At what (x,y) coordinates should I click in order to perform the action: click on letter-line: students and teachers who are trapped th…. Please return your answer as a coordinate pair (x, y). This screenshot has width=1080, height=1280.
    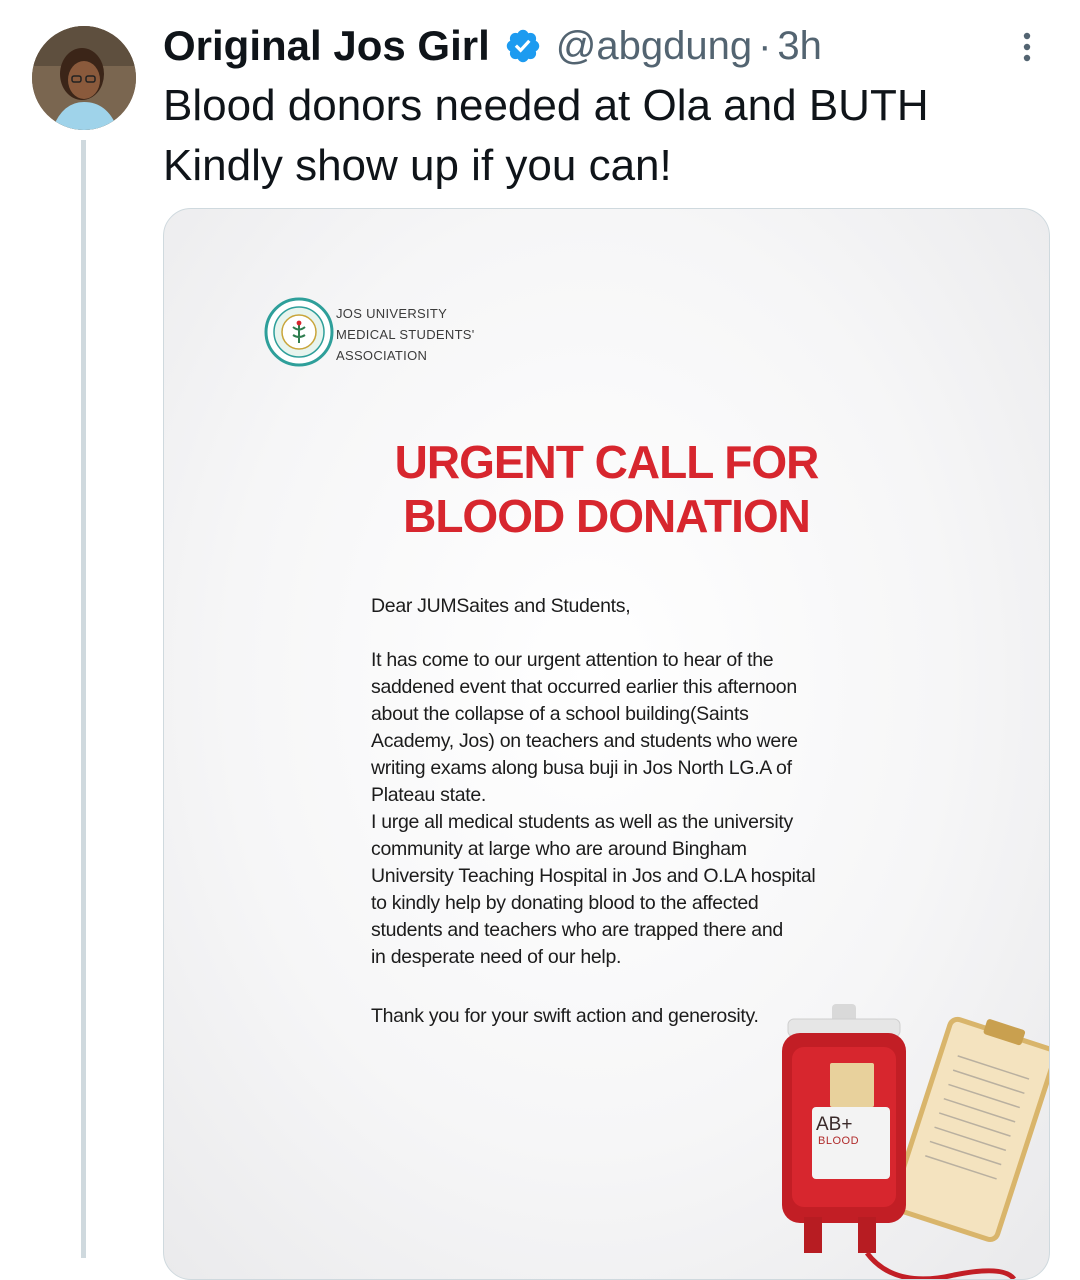
    Looking at the image, I should click on (577, 930).